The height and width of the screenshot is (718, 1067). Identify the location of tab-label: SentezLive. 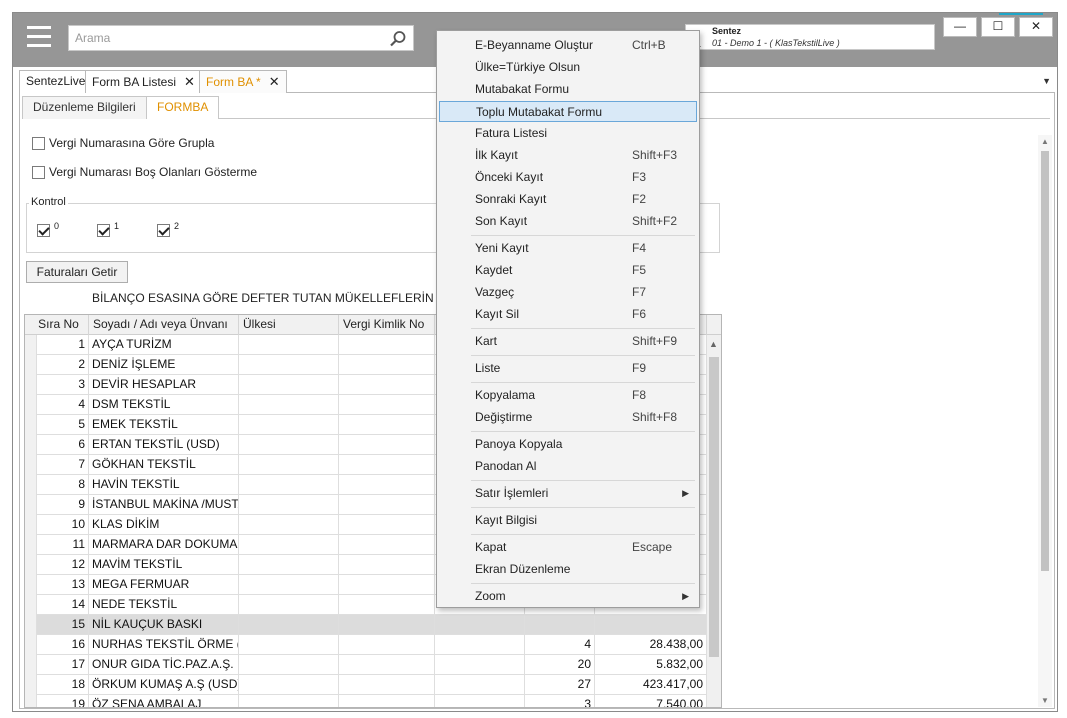
(56, 81).